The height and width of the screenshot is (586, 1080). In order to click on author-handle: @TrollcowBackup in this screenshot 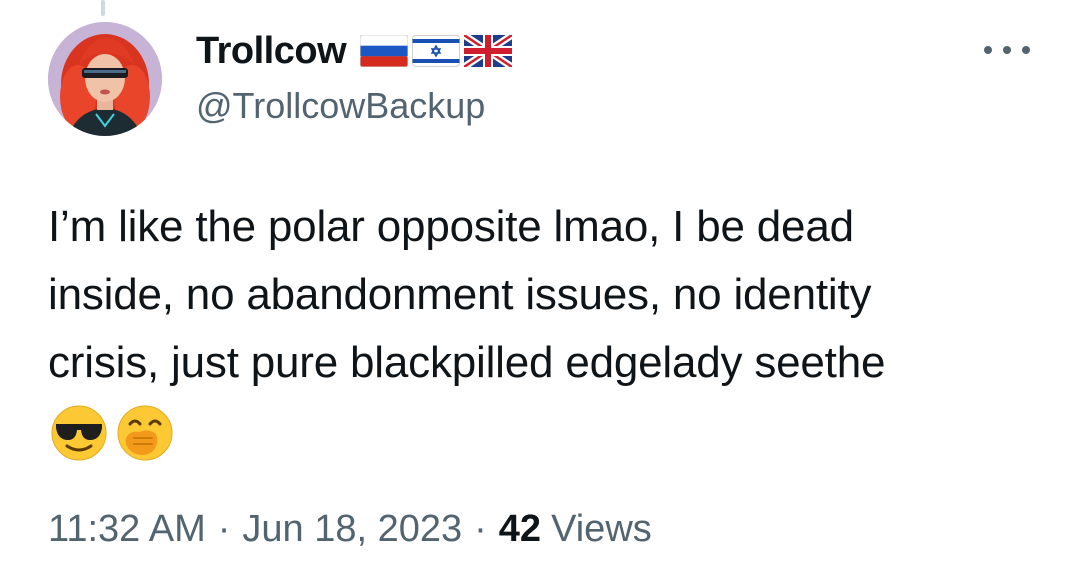, I will do `click(340, 106)`.